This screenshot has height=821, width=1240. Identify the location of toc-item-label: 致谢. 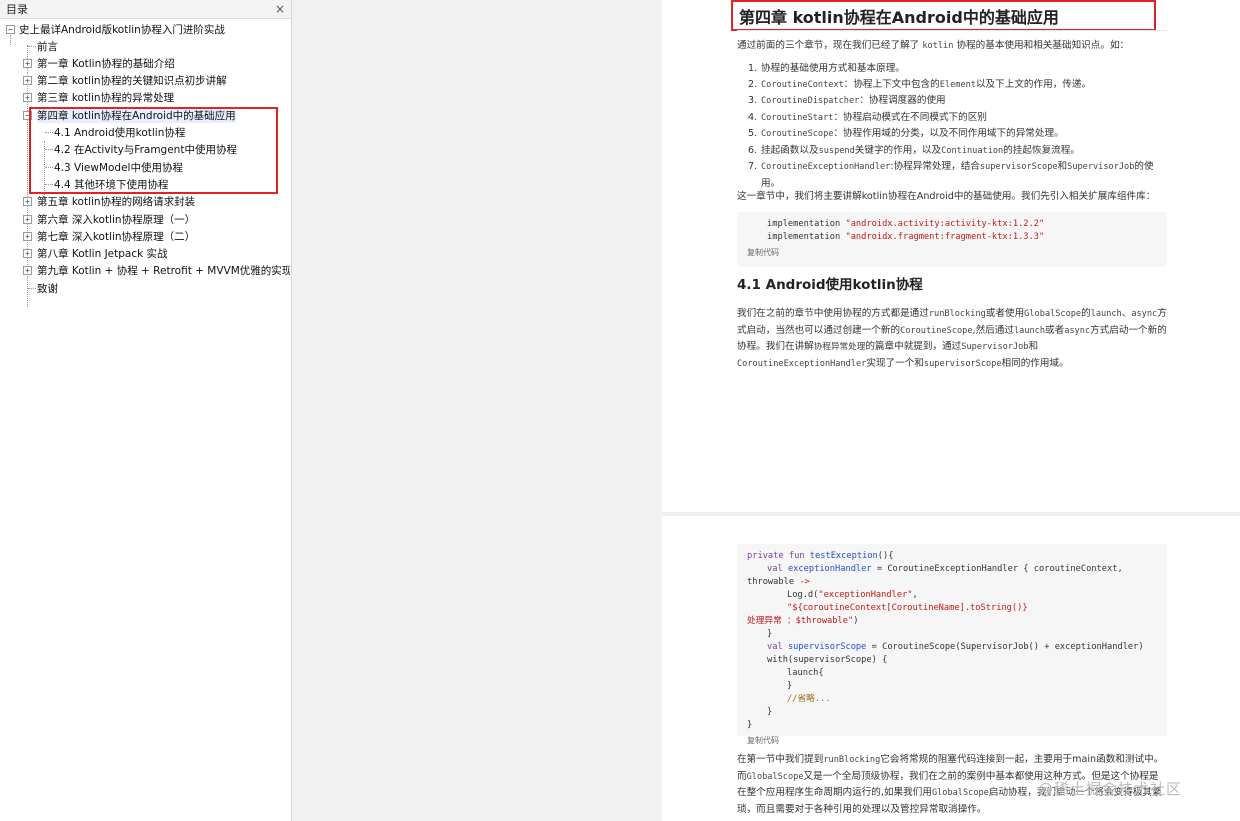
(47, 288).